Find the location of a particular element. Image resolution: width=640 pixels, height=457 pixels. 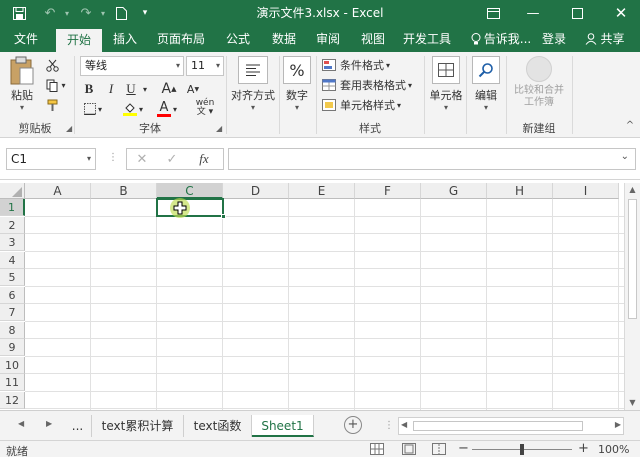

font-size-dropdown-icon: ▾ is located at coordinates (218, 66).